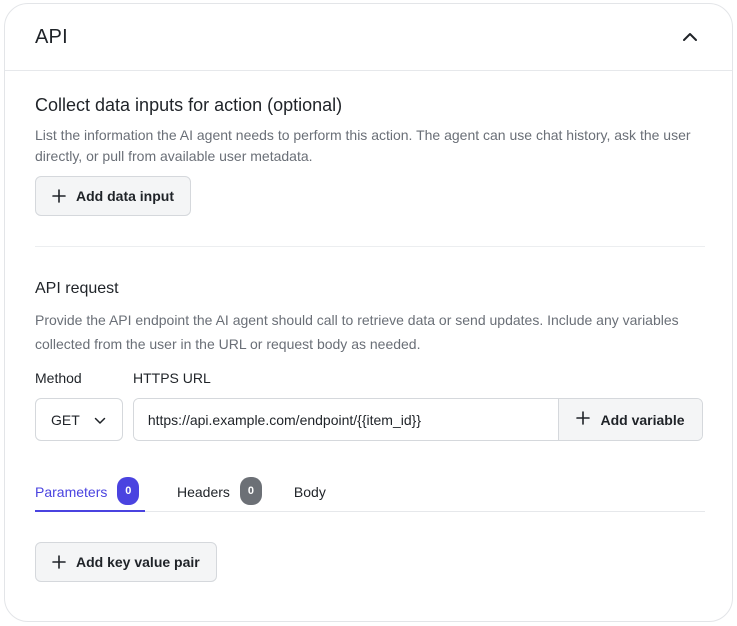  I want to click on add-variable-label: Add variable, so click(642, 419).